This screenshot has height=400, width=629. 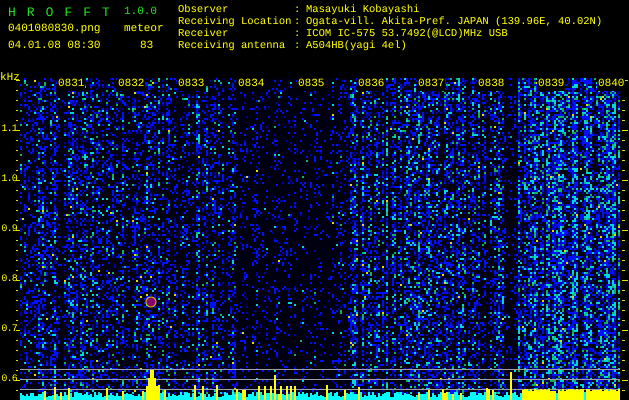 I want to click on axis-label: 0.8, so click(x=9, y=280).